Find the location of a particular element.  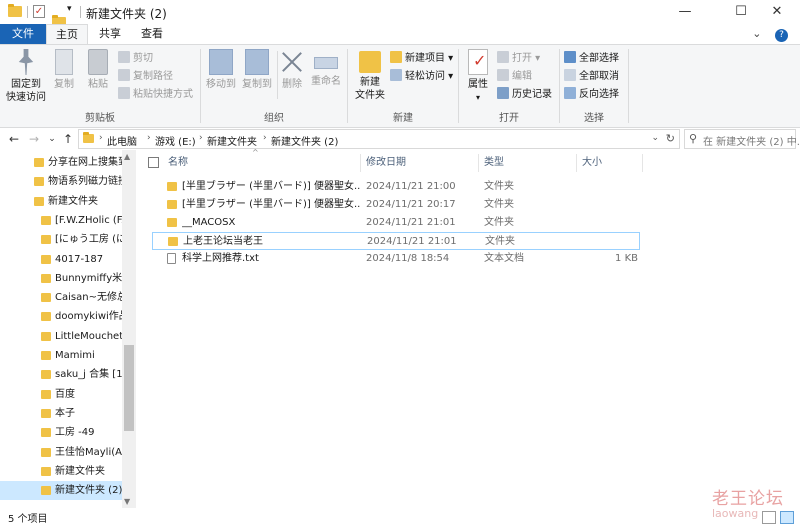

file-row: 科学上网推荐.txt 2024/11/8 18:54 文本文档 1 KB is located at coordinates (396, 259).